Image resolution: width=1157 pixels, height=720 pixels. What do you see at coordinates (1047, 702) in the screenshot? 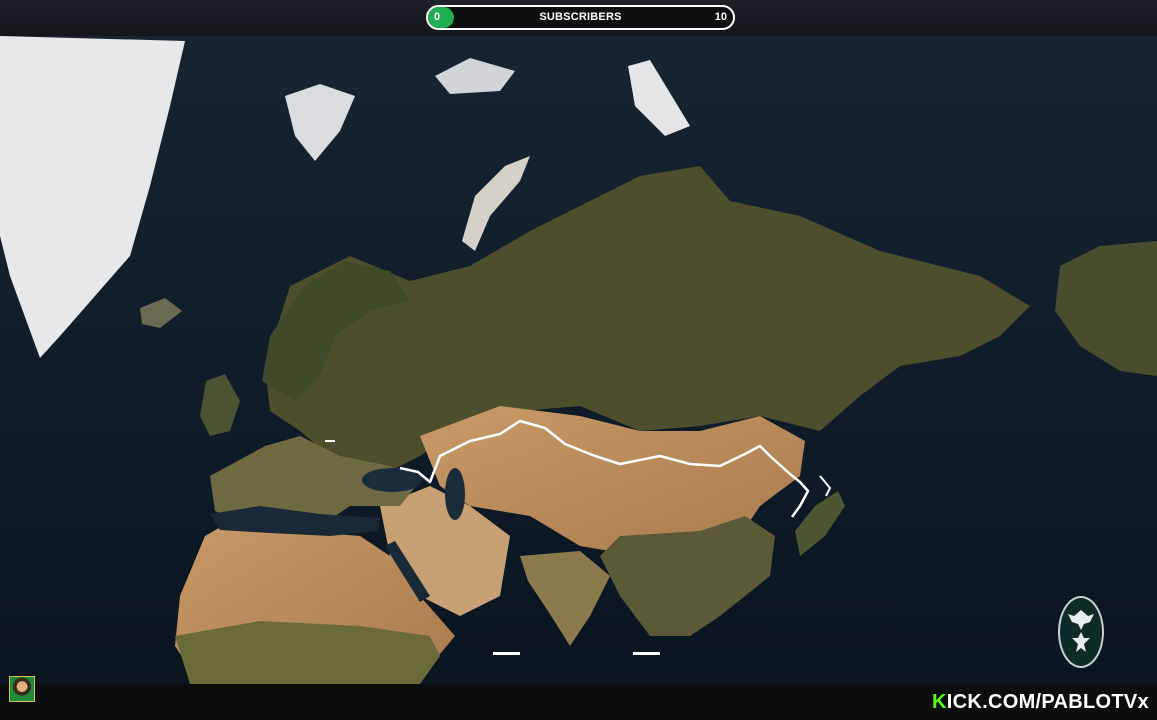
I see `kick-url-text: ICK.COM/PABLOTVx` at bounding box center [1047, 702].